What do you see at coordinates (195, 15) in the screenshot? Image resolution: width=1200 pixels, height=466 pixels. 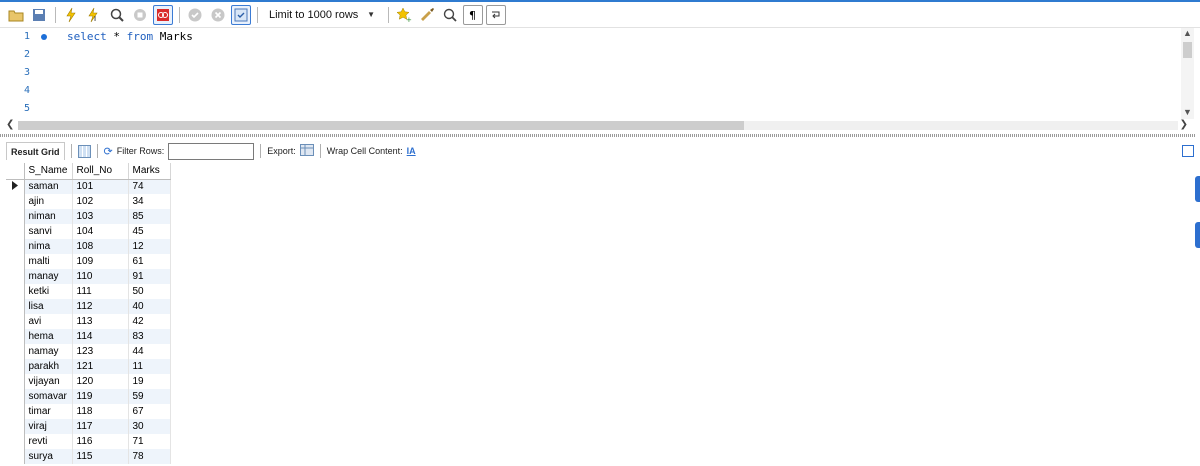 I see `commit-icon` at bounding box center [195, 15].